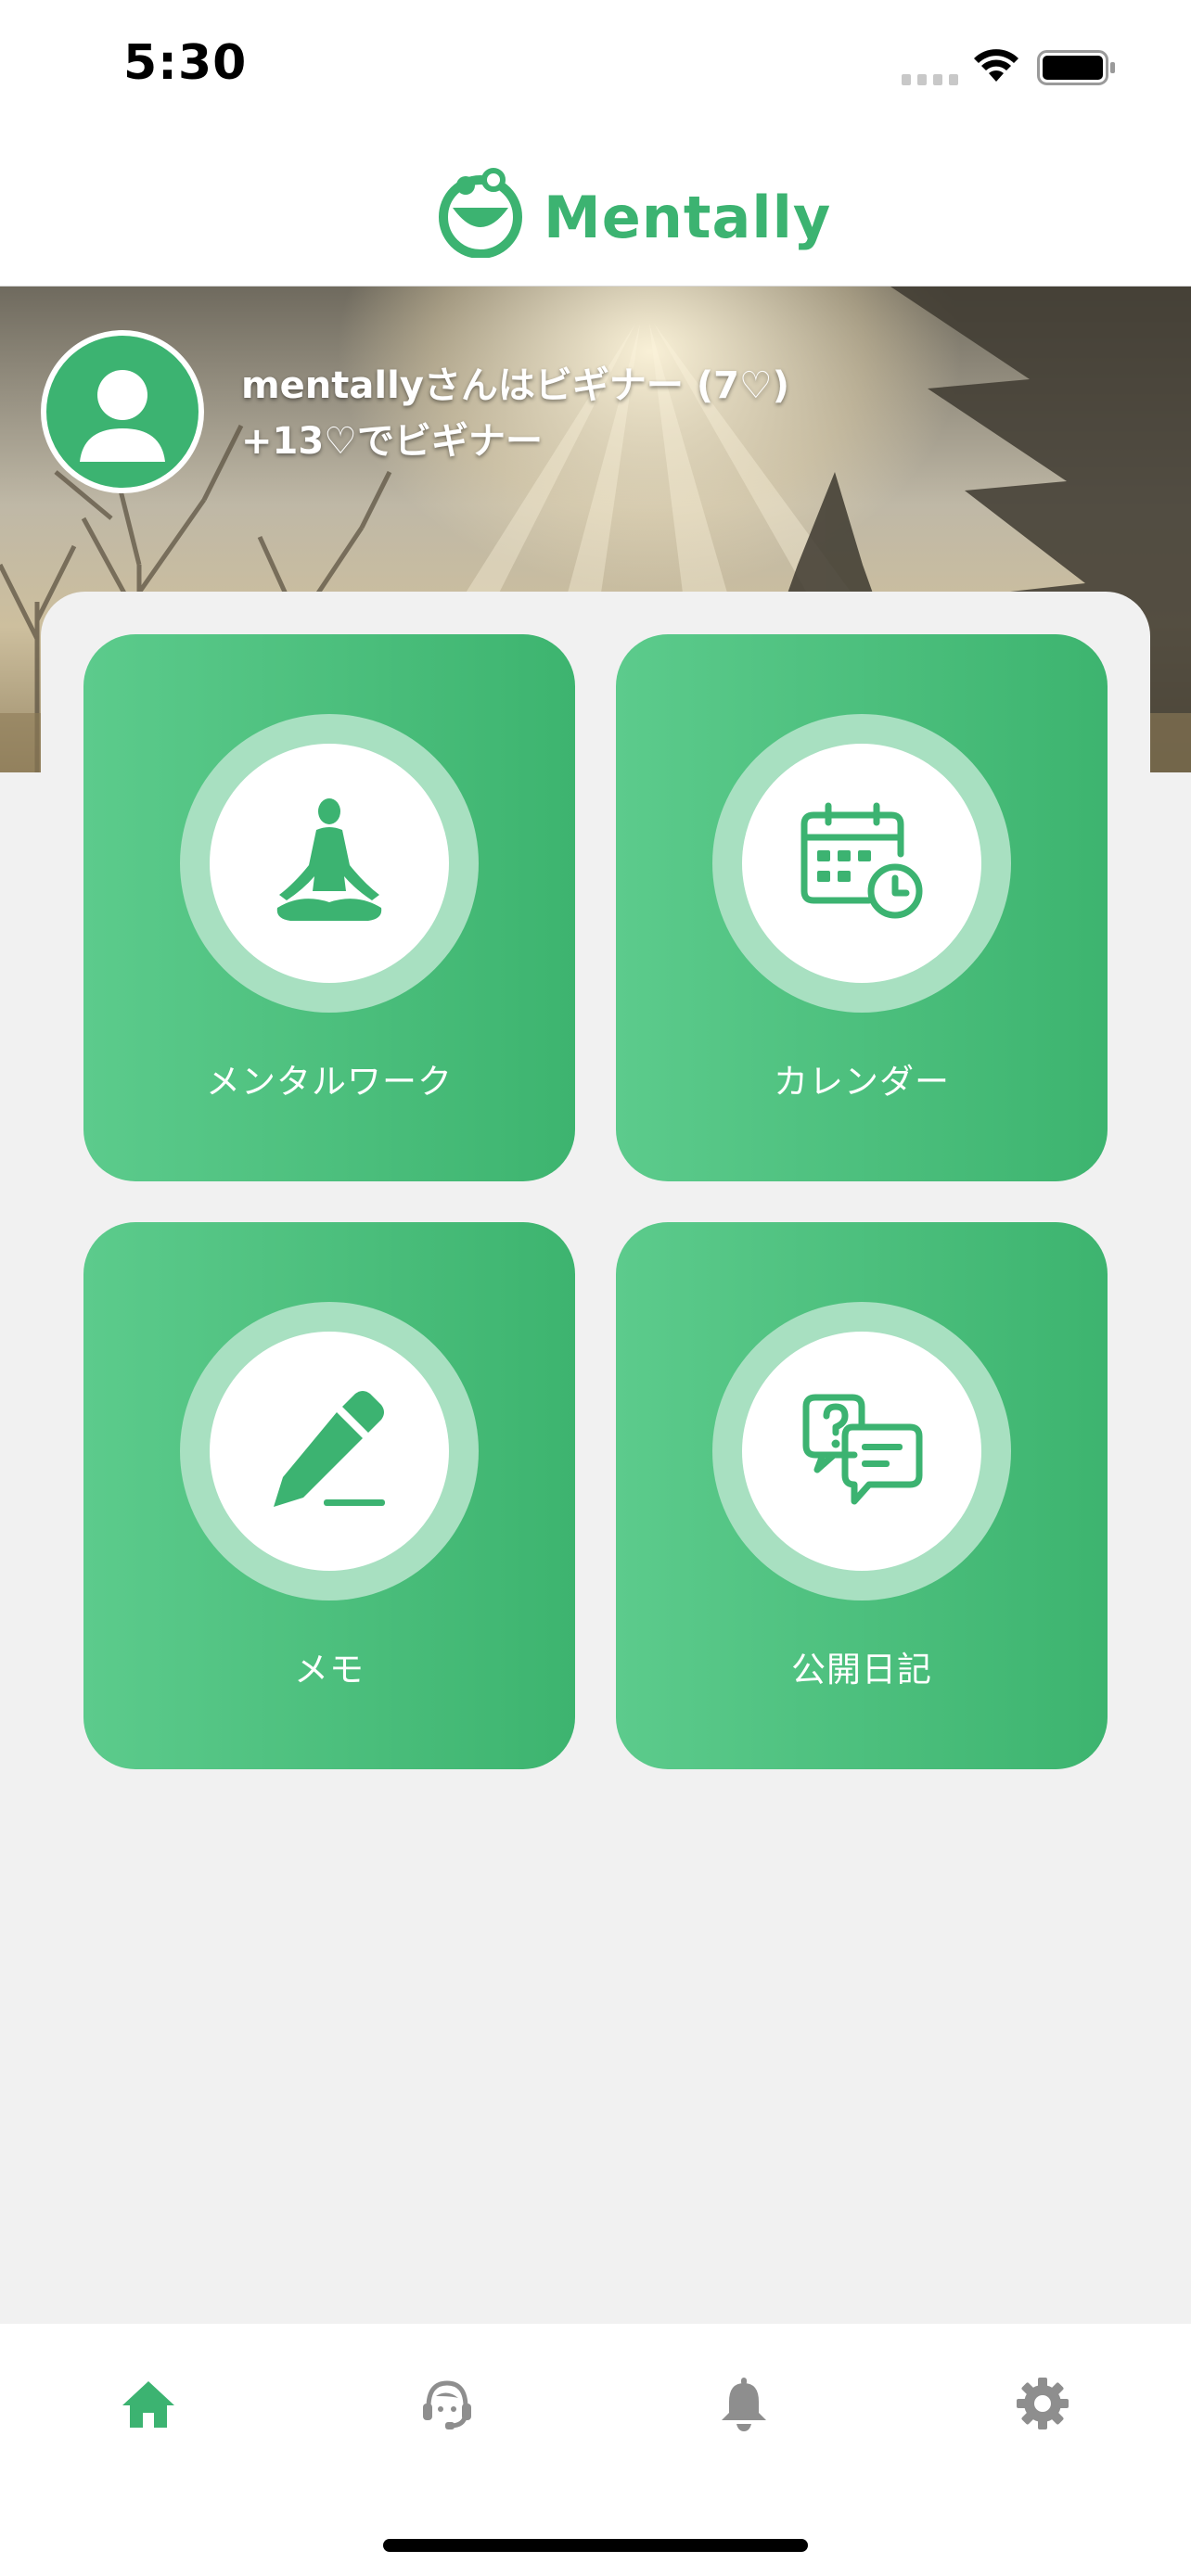 The width and height of the screenshot is (1191, 2576). Describe the element at coordinates (996, 66) in the screenshot. I see `wifi-icon` at that location.